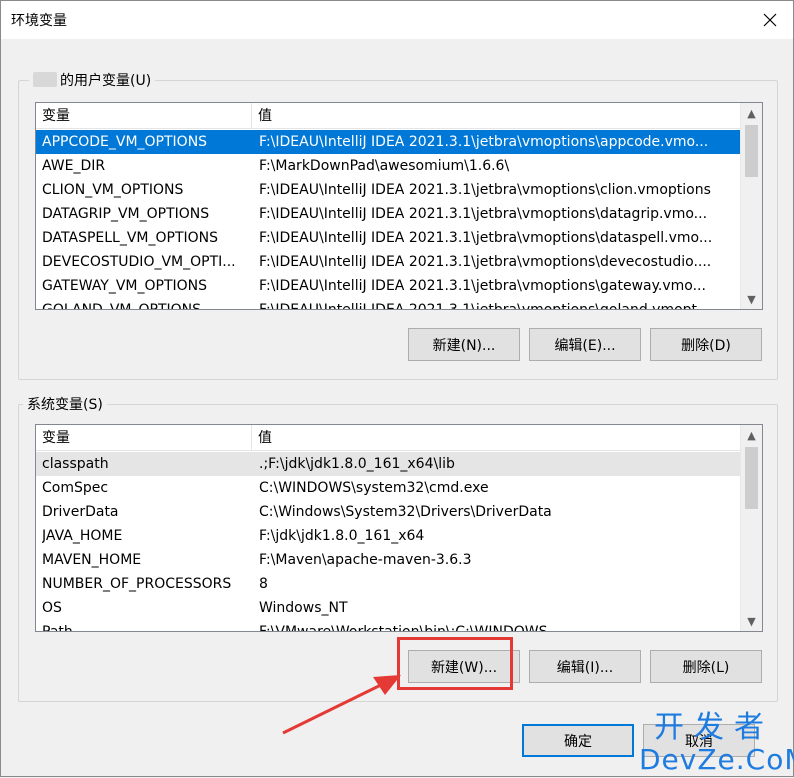  I want to click on close-button, so click(770, 20).